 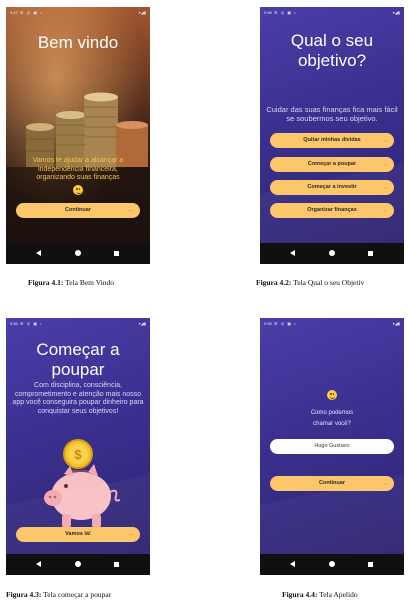 I want to click on figure-caption: Figura 4.3: Tela começar a poupar, so click(x=58, y=594).